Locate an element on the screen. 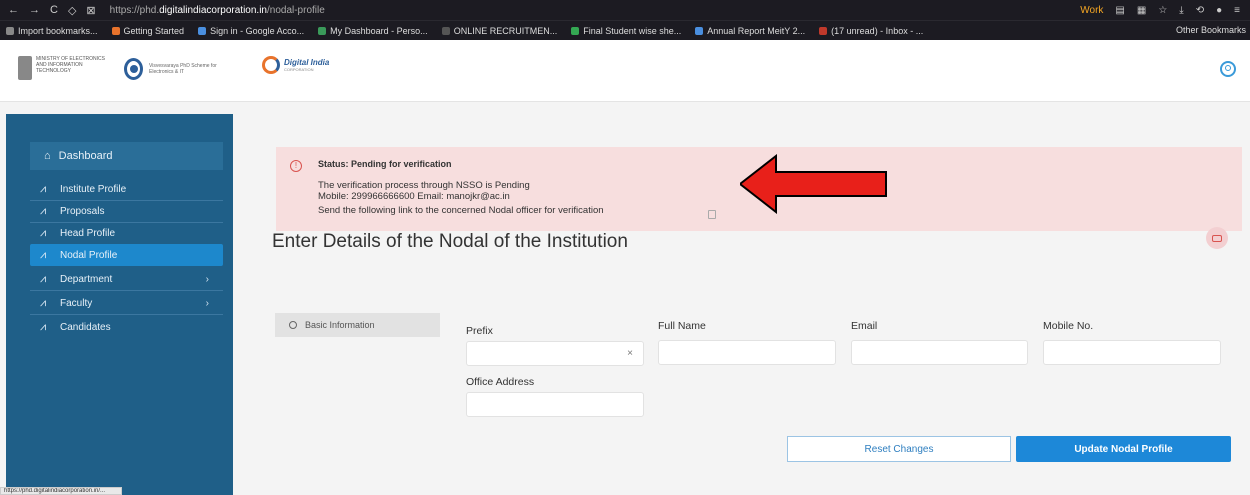 The image size is (1250, 495). sidebar-item-institute-profile: ⩘ Institute Profile is located at coordinates (126, 189).